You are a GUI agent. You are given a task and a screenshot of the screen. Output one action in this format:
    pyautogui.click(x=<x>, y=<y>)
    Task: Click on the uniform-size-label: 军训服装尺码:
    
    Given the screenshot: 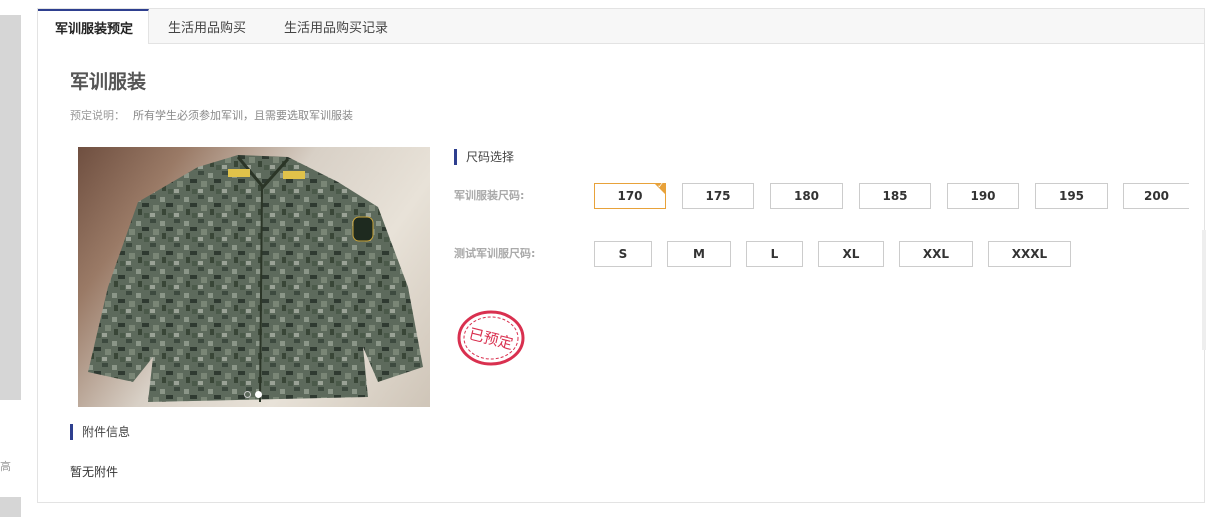 What is the action you would take?
    pyautogui.click(x=489, y=195)
    